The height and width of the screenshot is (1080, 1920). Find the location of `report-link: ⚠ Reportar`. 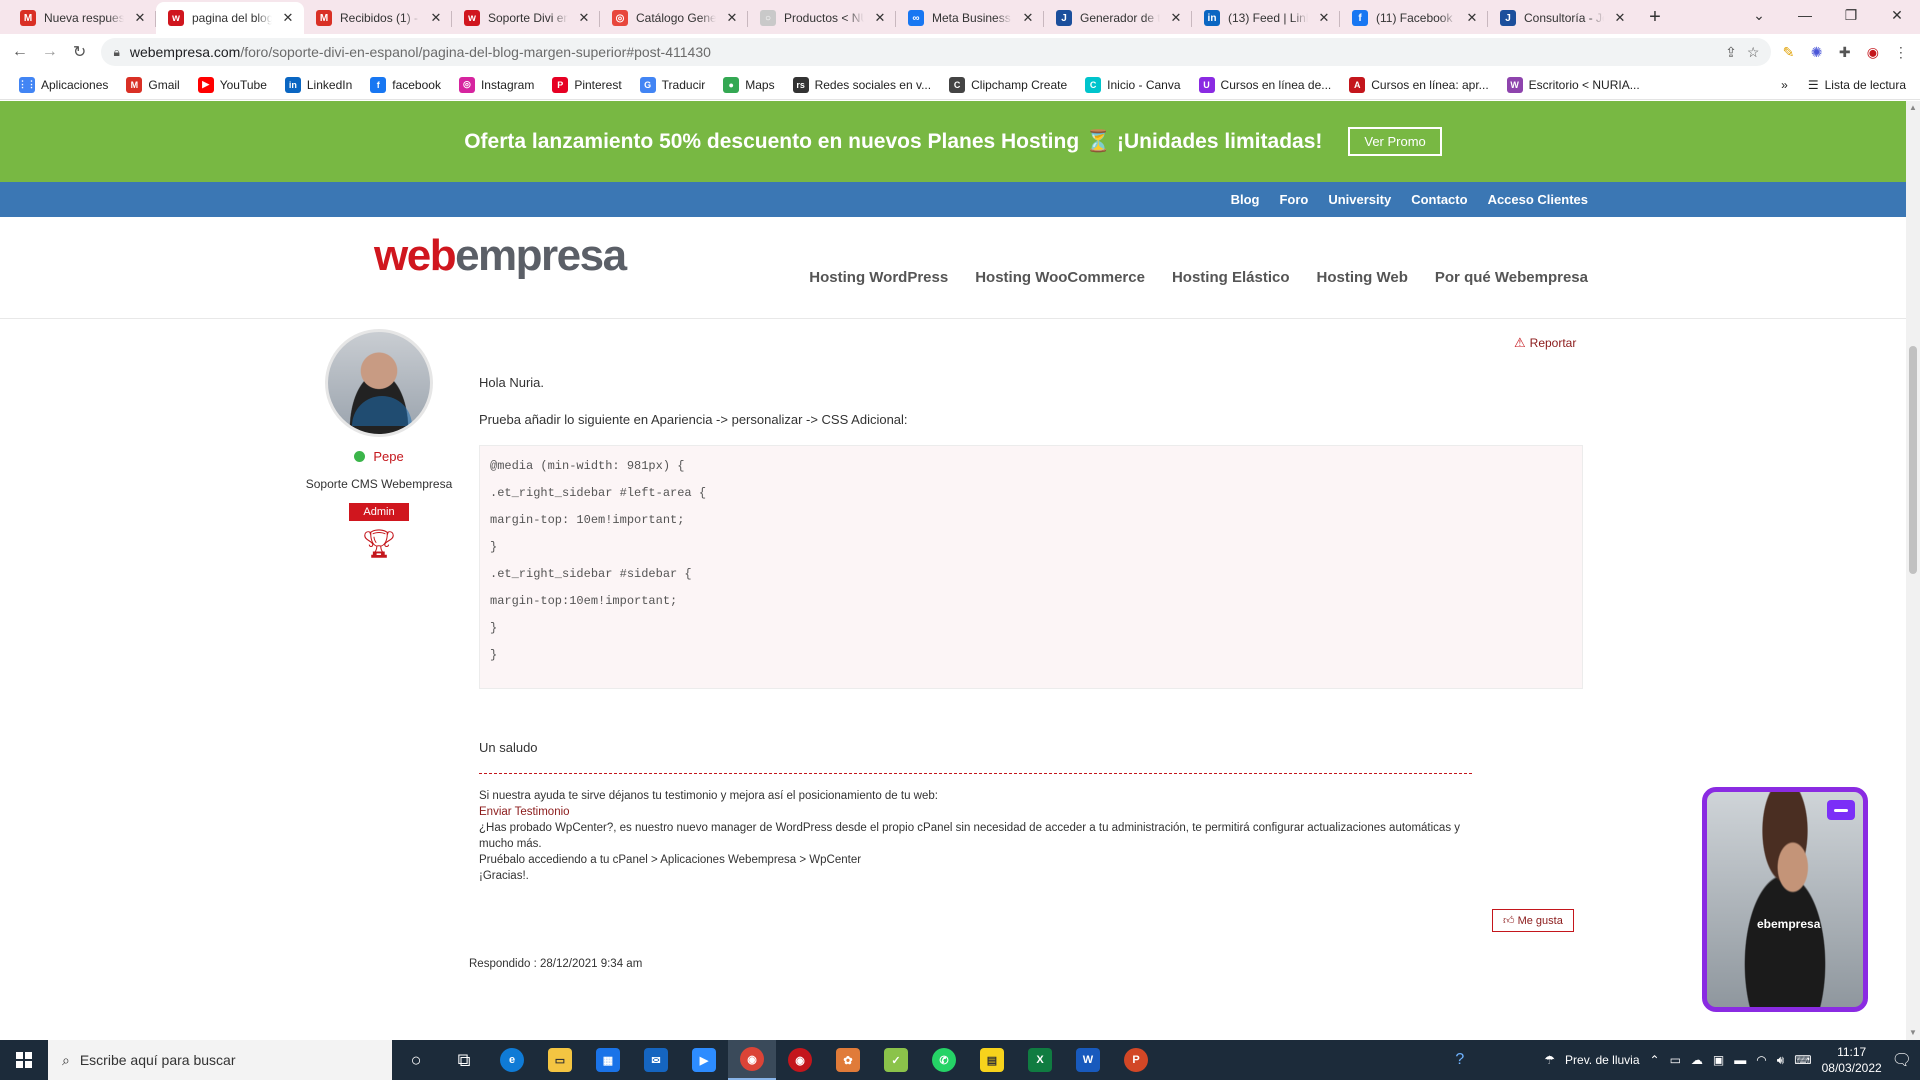

report-link: ⚠ Reportar is located at coordinates (1545, 343).